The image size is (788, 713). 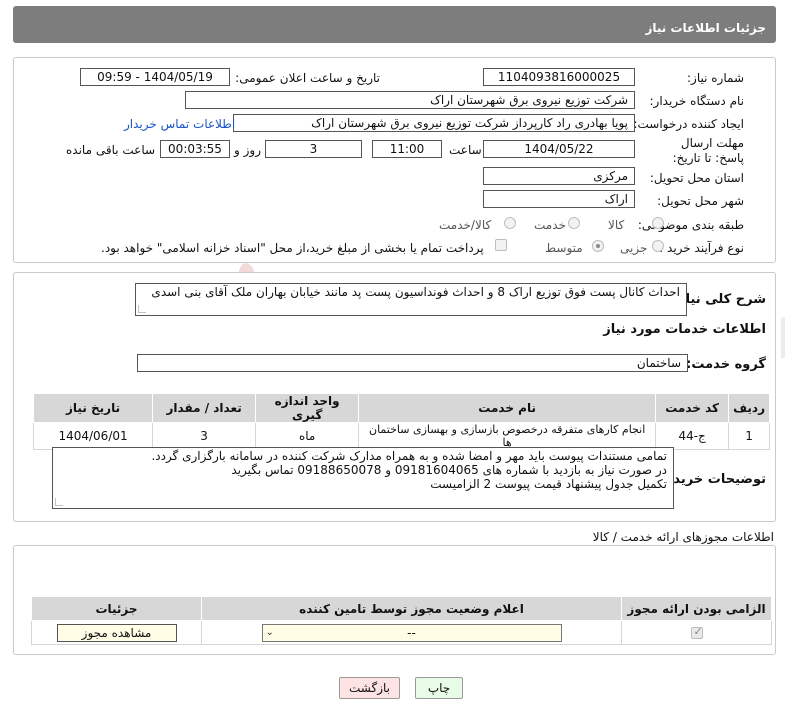 I want to click on need-number-label: شماره نیاز:, so click(x=715, y=78).